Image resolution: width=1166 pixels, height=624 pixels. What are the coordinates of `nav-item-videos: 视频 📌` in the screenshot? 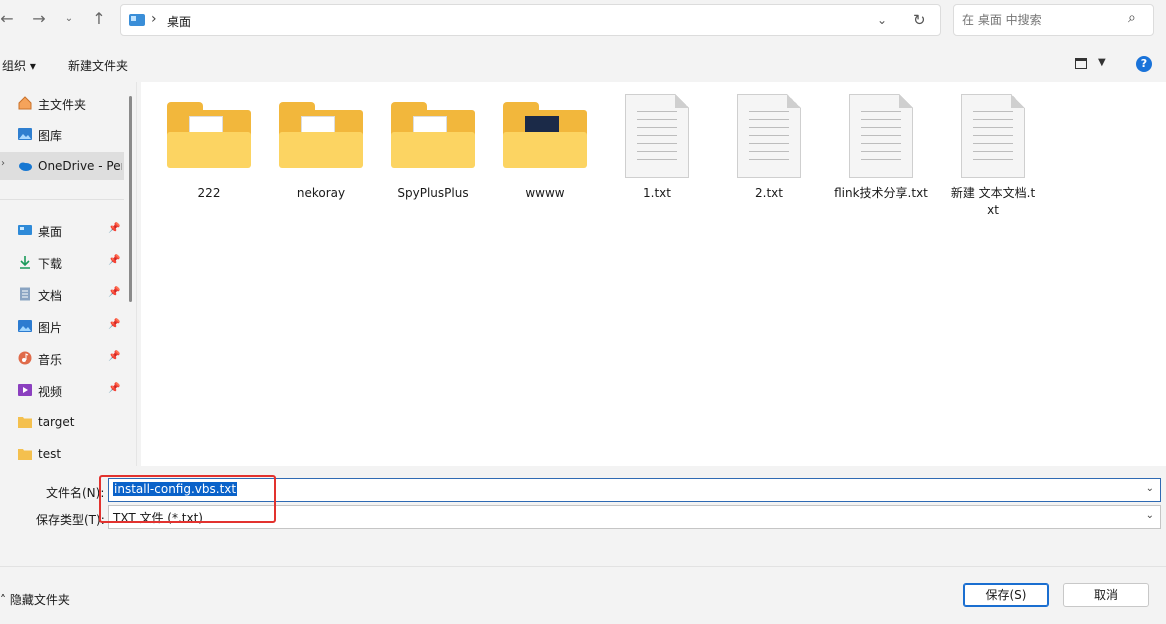 It's located at (62, 390).